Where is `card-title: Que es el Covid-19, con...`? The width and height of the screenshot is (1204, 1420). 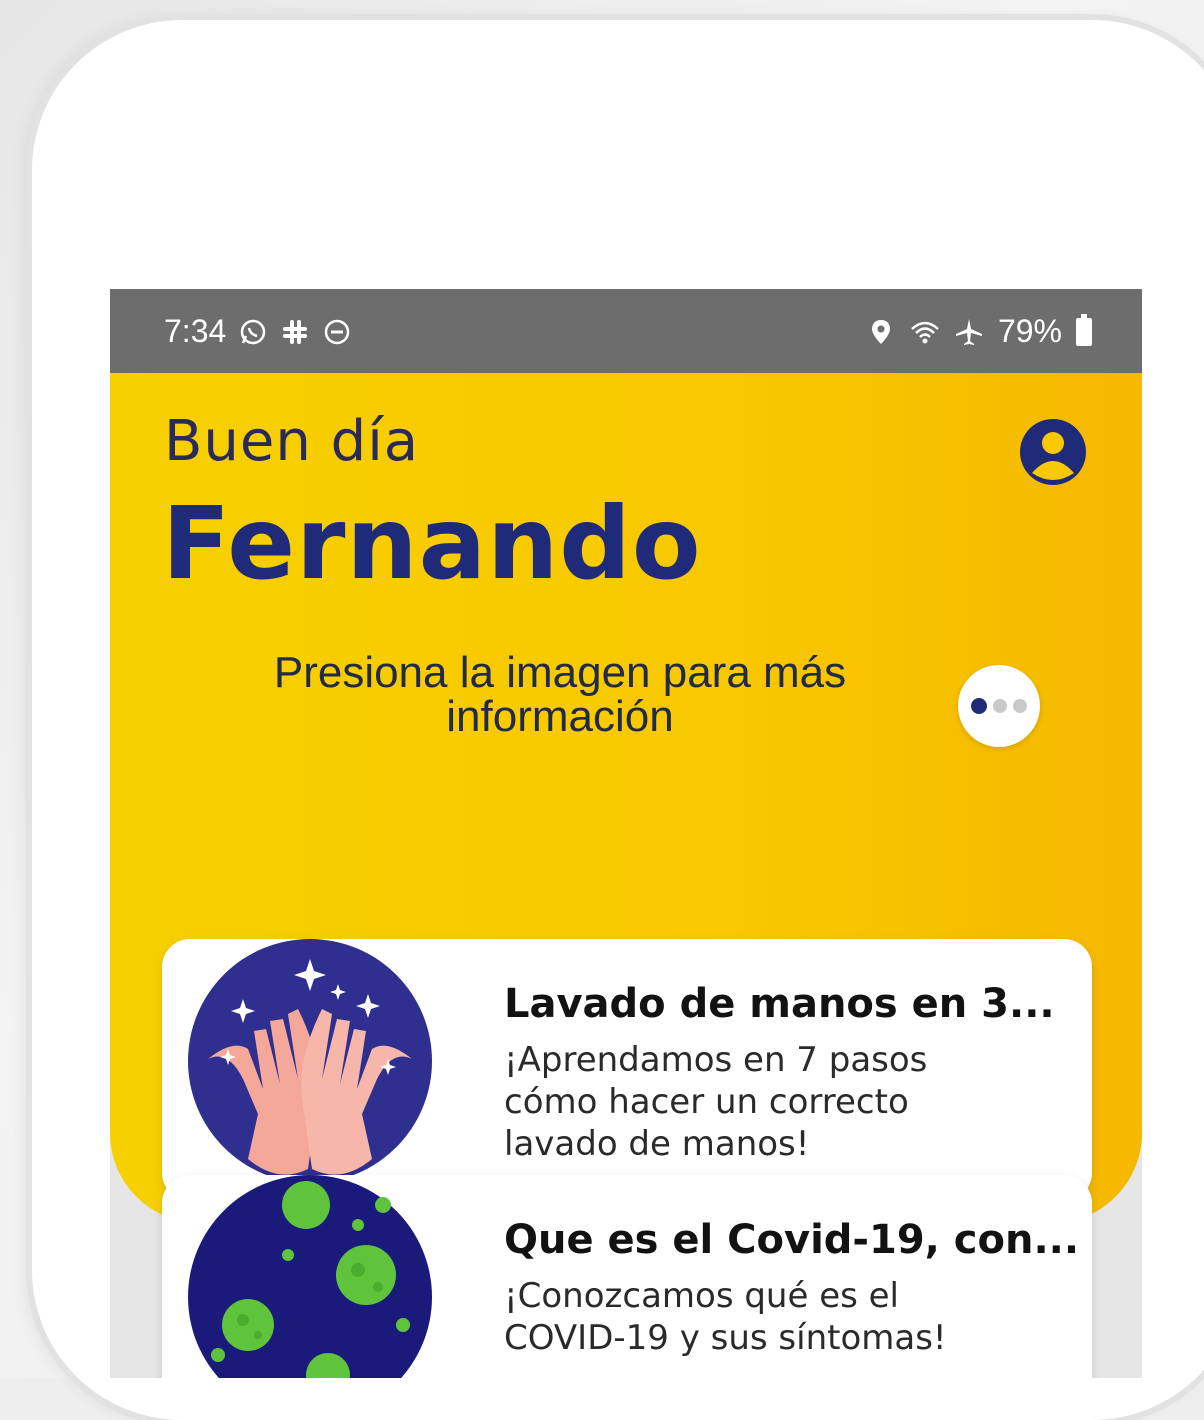
card-title: Que es el Covid-19, con... is located at coordinates (792, 1240).